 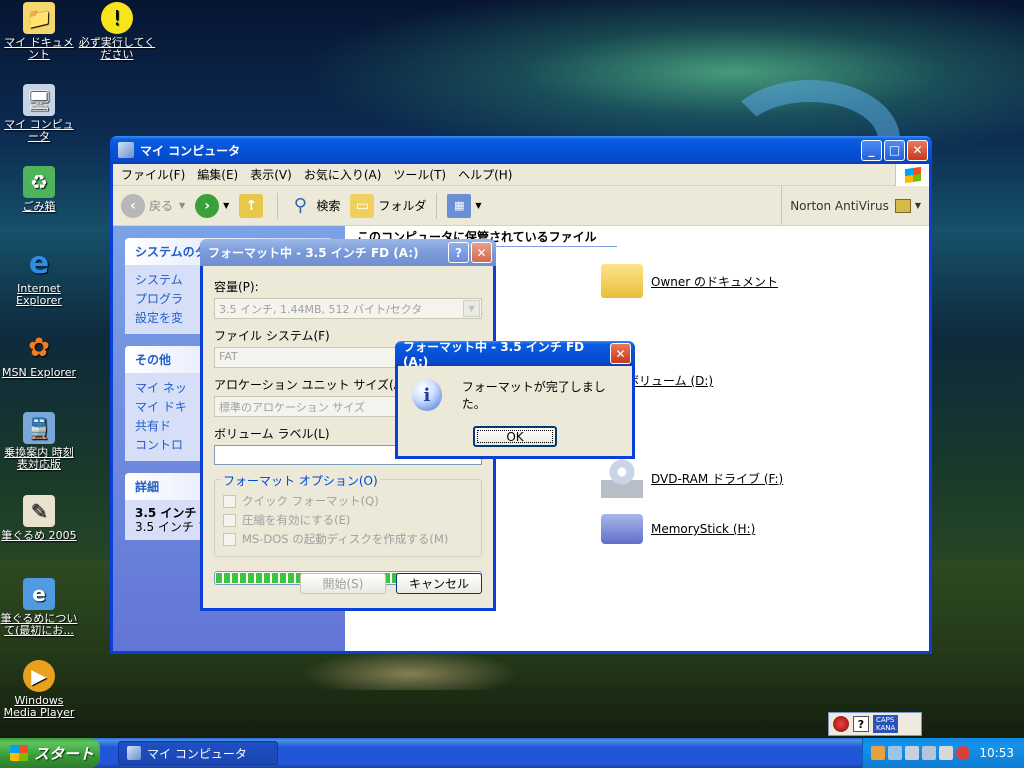 I want to click on search-icon: ⚲, so click(x=300, y=205).